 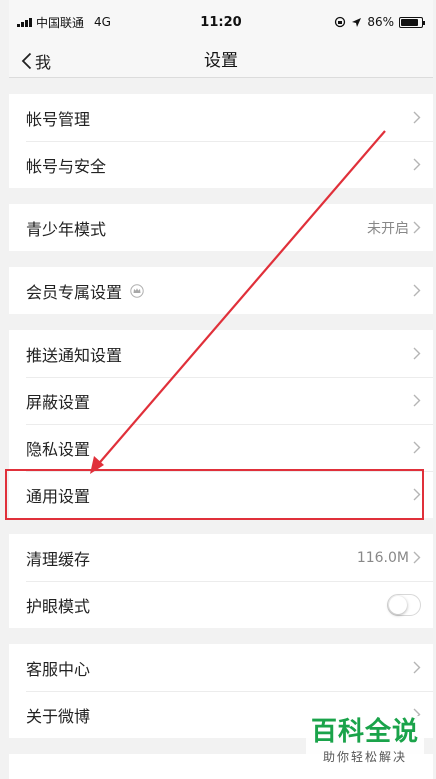 I want to click on row-label: 帐号与安全, so click(x=66, y=166).